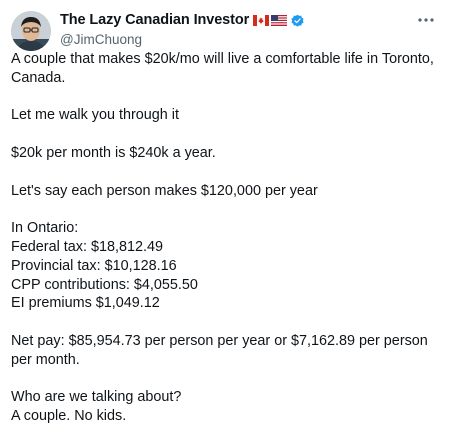 The width and height of the screenshot is (450, 429). I want to click on tweet-line: A couple. No kids., so click(69, 416).